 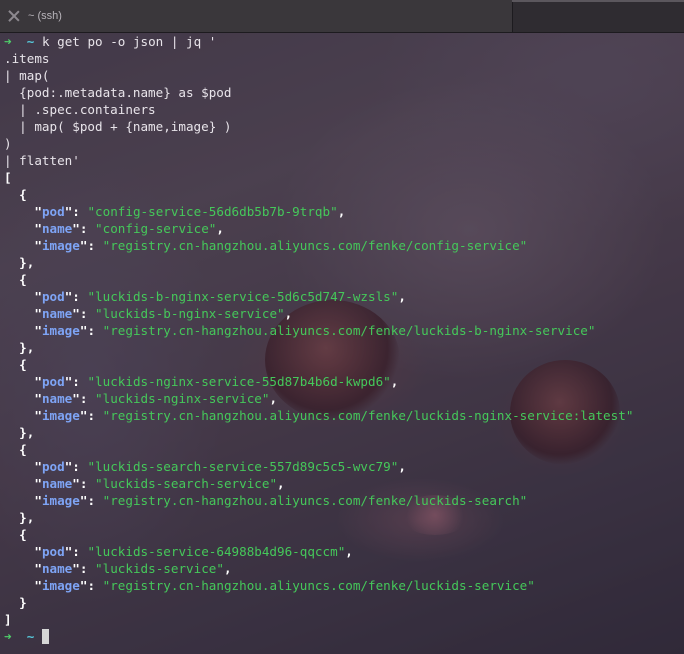 I want to click on json-object-close: }, so click(x=342, y=602).